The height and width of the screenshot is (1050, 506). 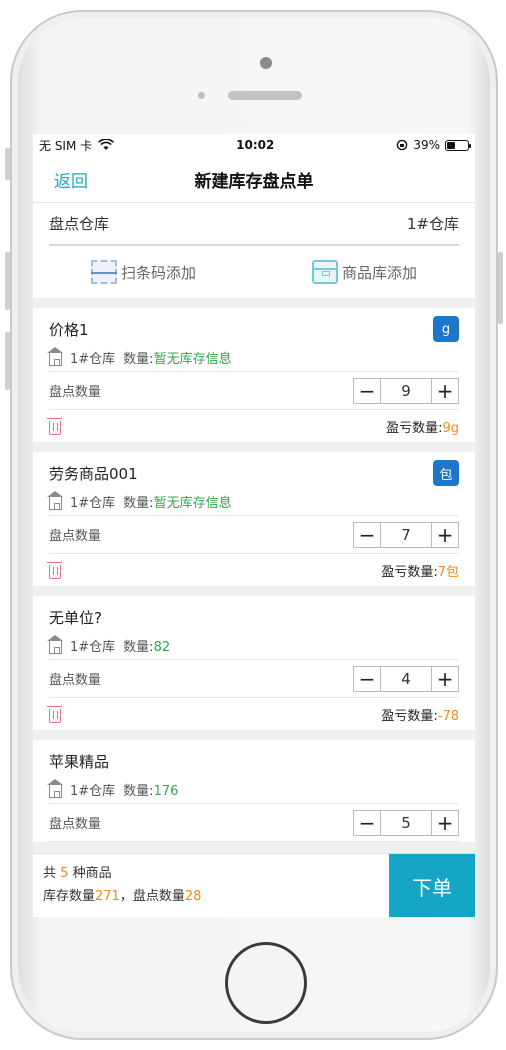 I want to click on barcode-scan-icon, so click(x=103, y=272).